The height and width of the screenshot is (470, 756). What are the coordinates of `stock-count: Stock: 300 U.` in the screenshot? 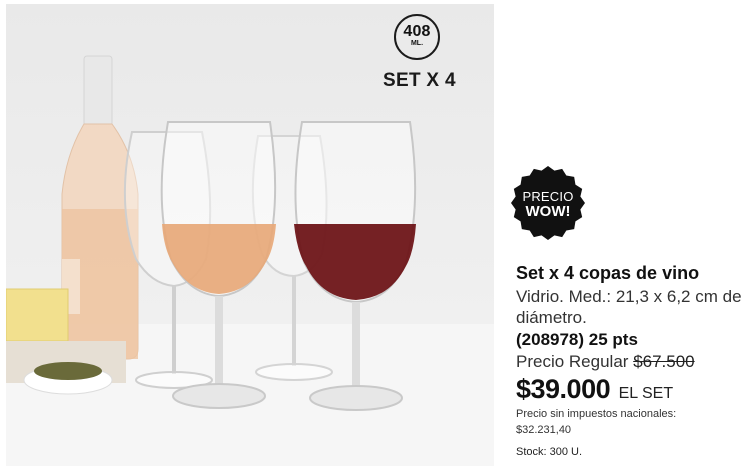 It's located at (549, 452).